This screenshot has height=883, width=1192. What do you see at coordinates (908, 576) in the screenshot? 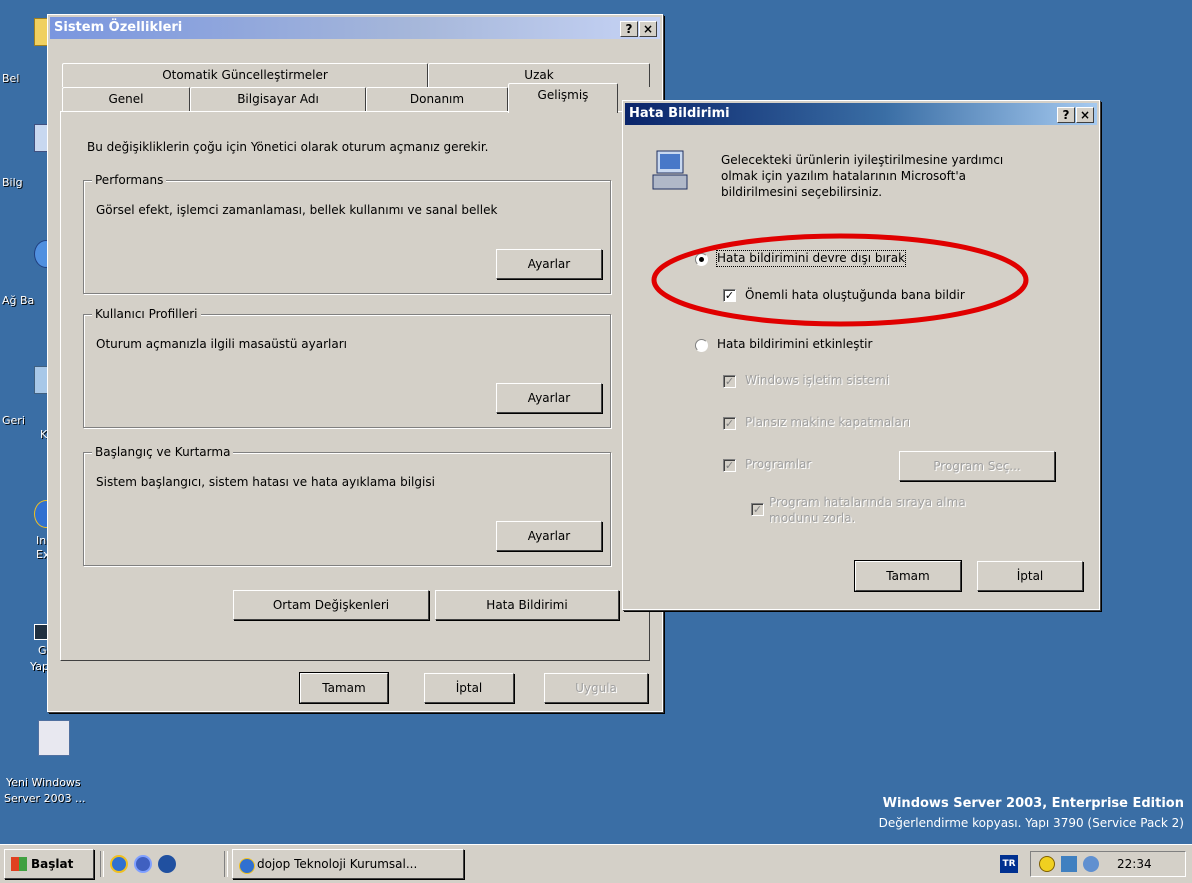
I see `dialog-ok-button: Tamam` at bounding box center [908, 576].